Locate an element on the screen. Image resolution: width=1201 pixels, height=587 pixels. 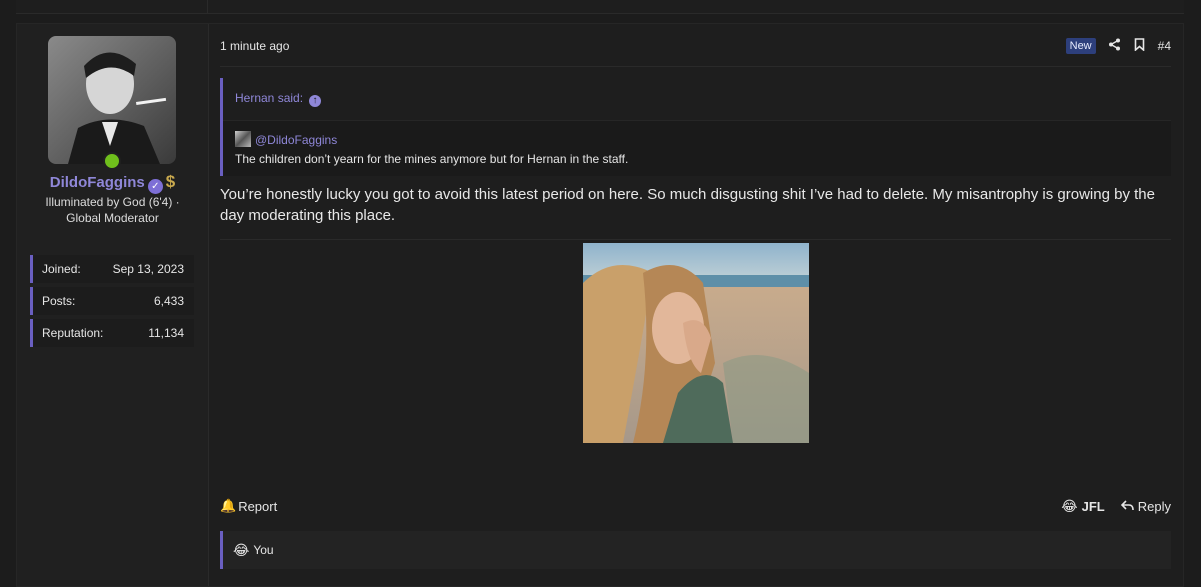
header-divider is located at coordinates (695, 66).